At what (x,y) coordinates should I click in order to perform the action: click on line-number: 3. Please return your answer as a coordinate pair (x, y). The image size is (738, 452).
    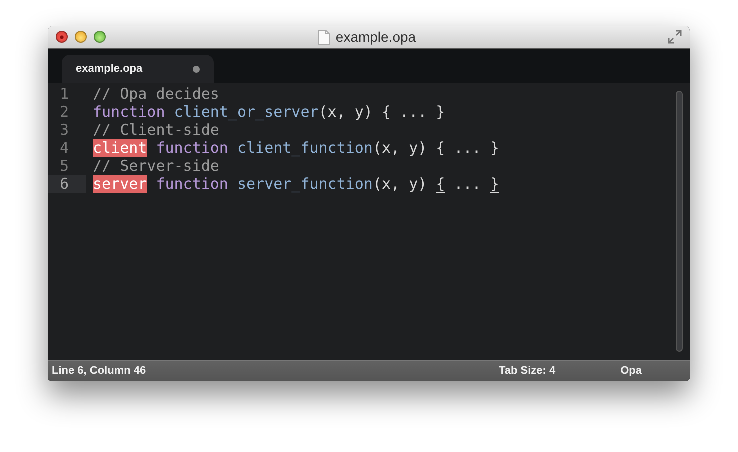
    Looking at the image, I should click on (65, 130).